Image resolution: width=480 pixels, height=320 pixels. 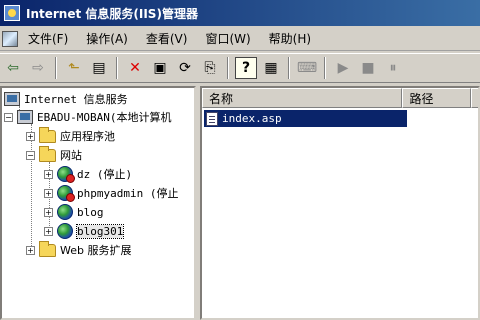 I want to click on column-header-path: 路径, so click(x=436, y=98).